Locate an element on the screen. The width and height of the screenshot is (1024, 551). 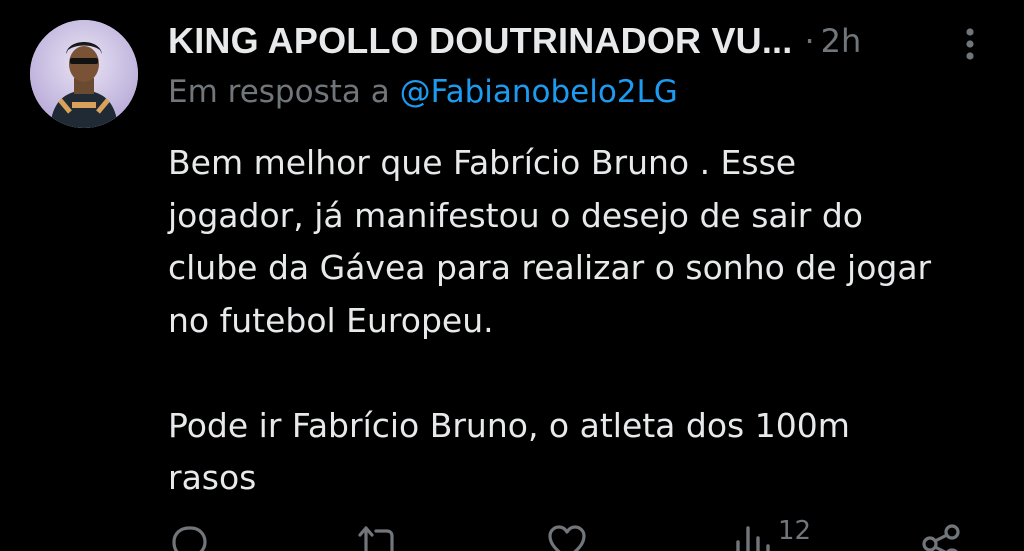
action-bar: 12 is located at coordinates (568, 533).